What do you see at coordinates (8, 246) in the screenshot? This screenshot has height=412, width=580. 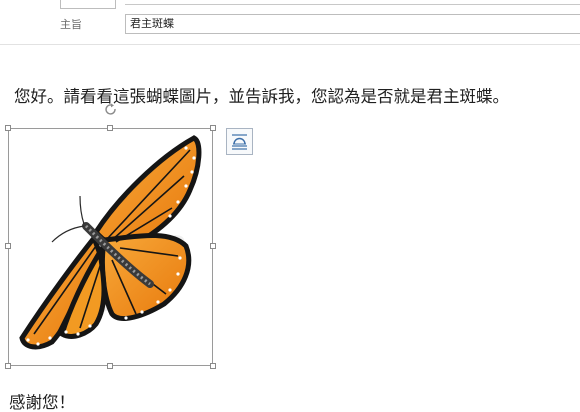 I see `resize-handle-left` at bounding box center [8, 246].